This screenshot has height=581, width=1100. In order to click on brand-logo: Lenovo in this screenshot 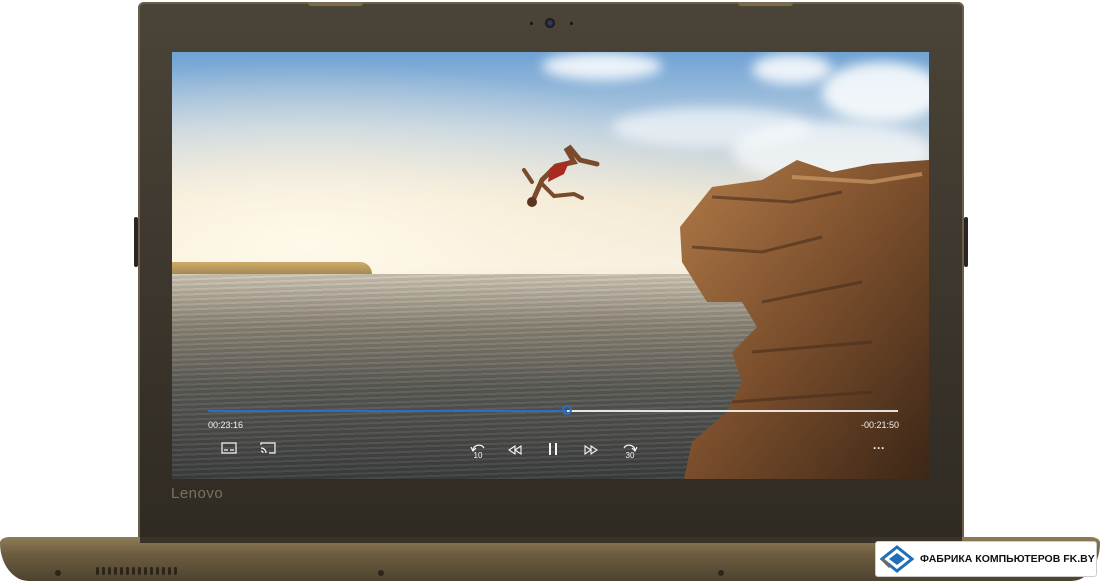, I will do `click(197, 493)`.